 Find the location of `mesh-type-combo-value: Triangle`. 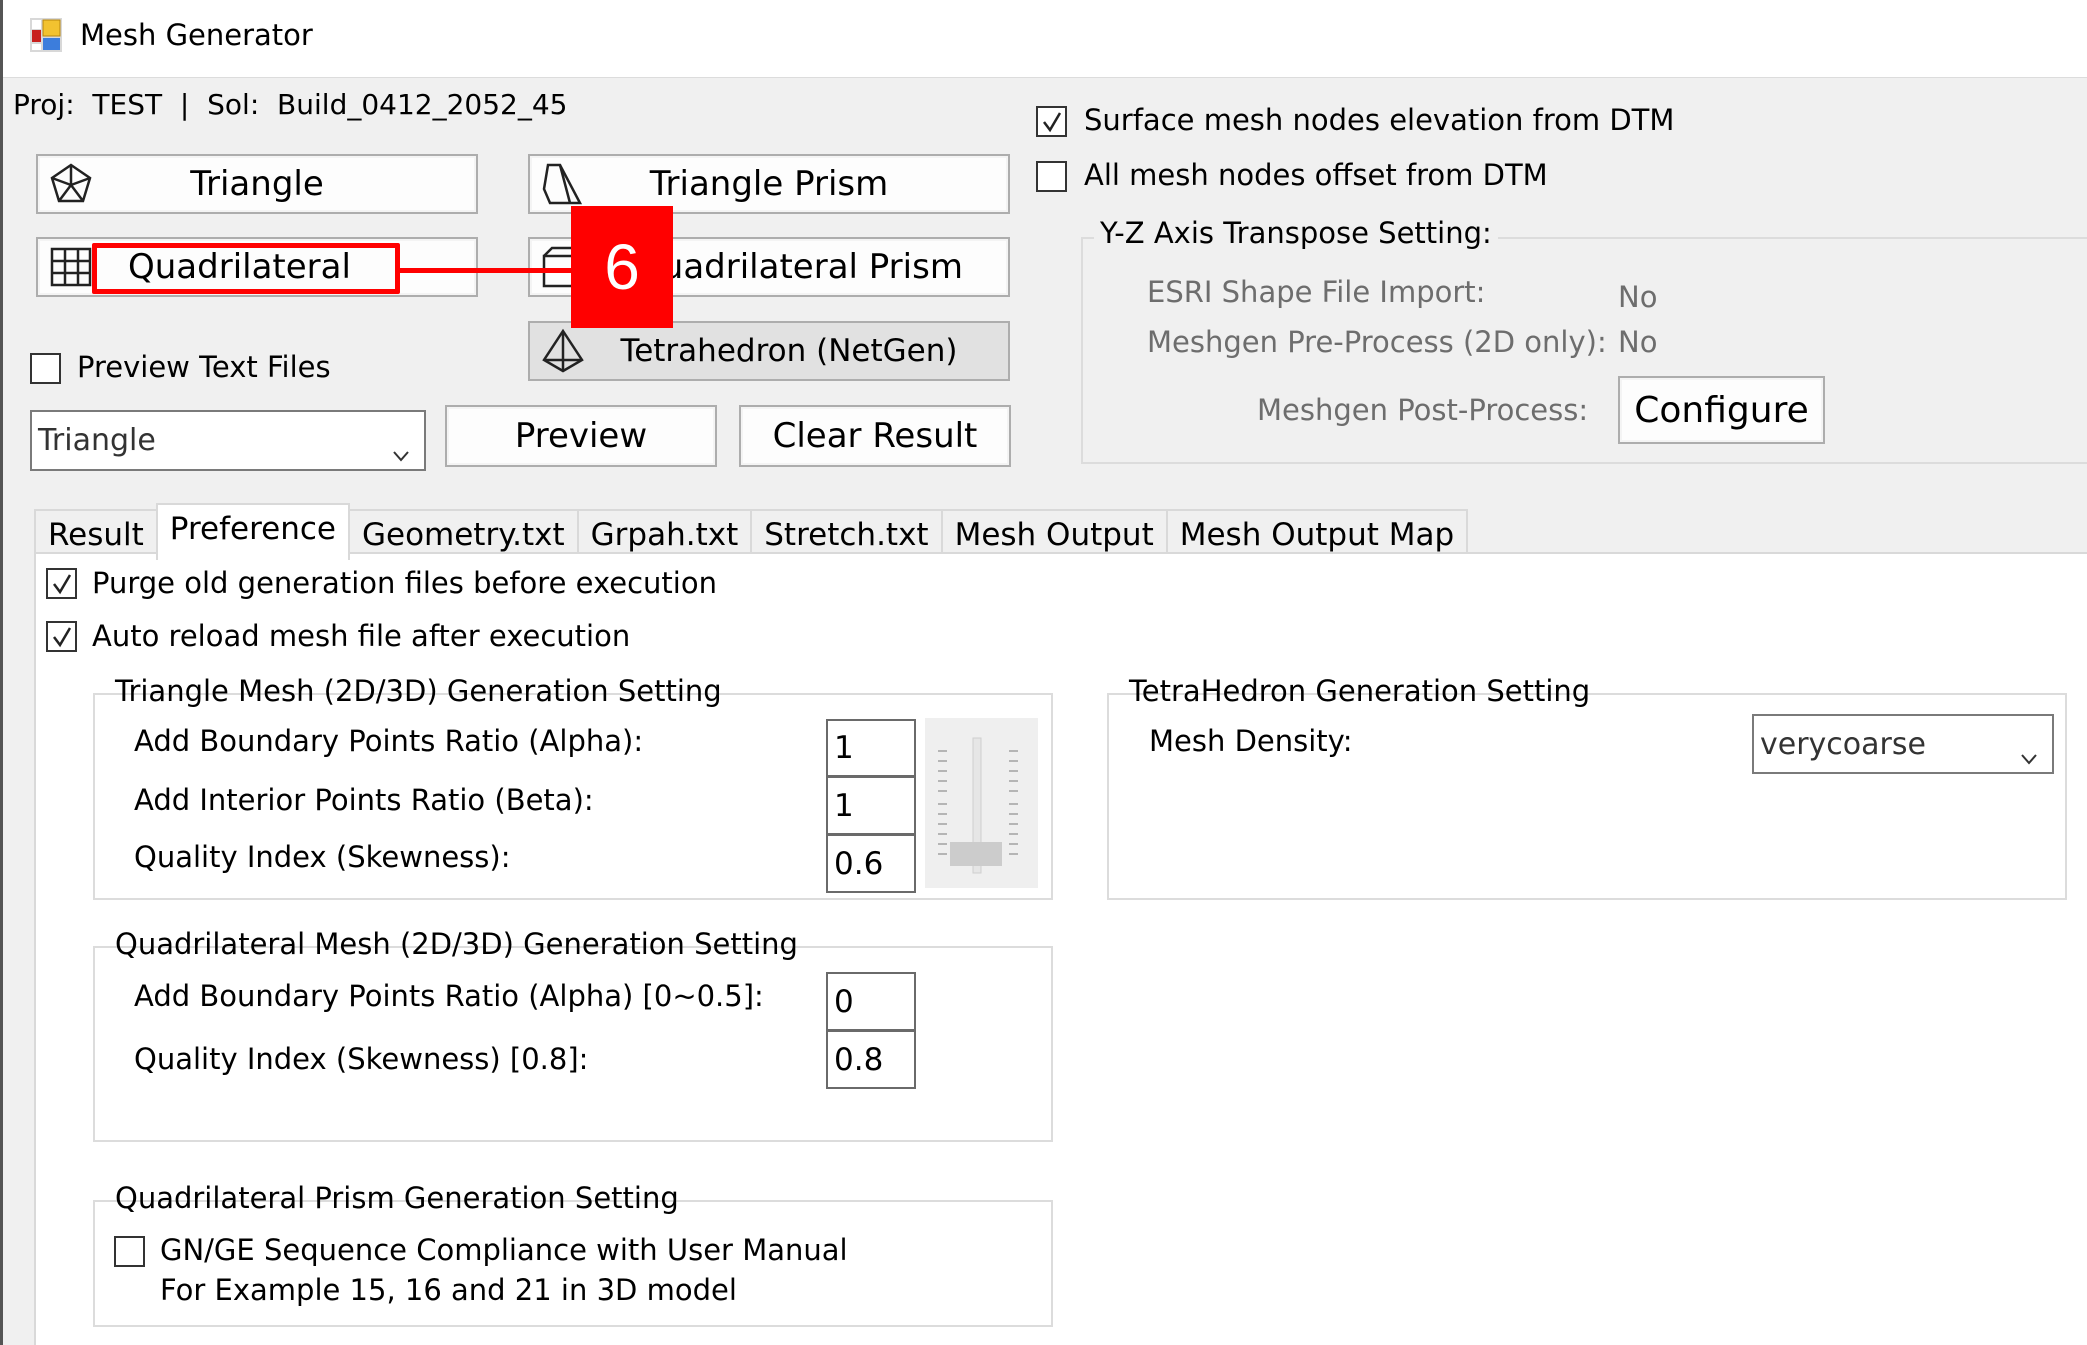

mesh-type-combo-value: Triangle is located at coordinates (97, 440).